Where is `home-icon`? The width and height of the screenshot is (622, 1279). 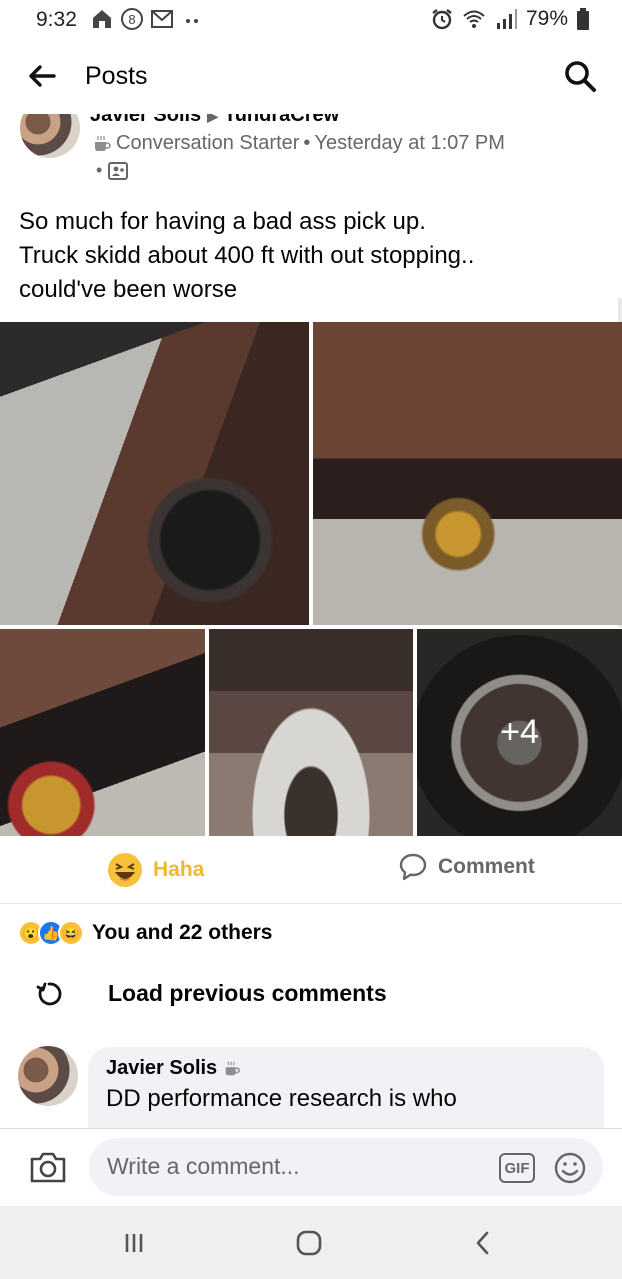
home-icon is located at coordinates (102, 19).